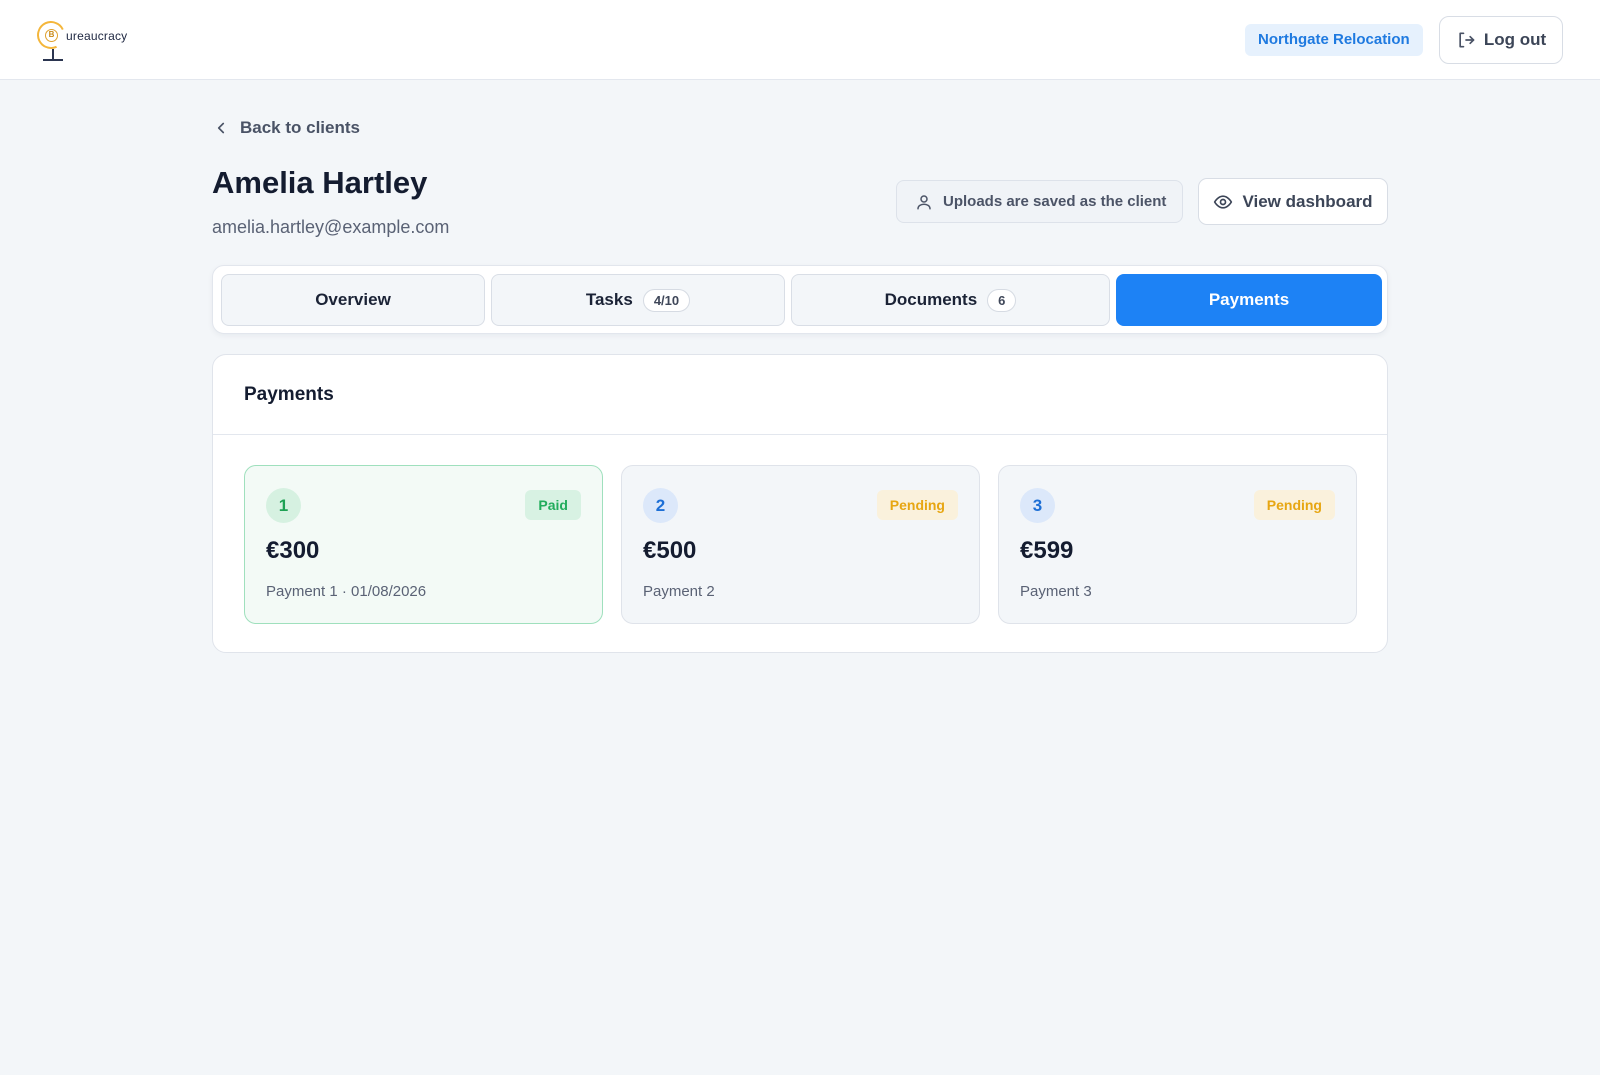  I want to click on tab-documents: Documents 6, so click(950, 300).